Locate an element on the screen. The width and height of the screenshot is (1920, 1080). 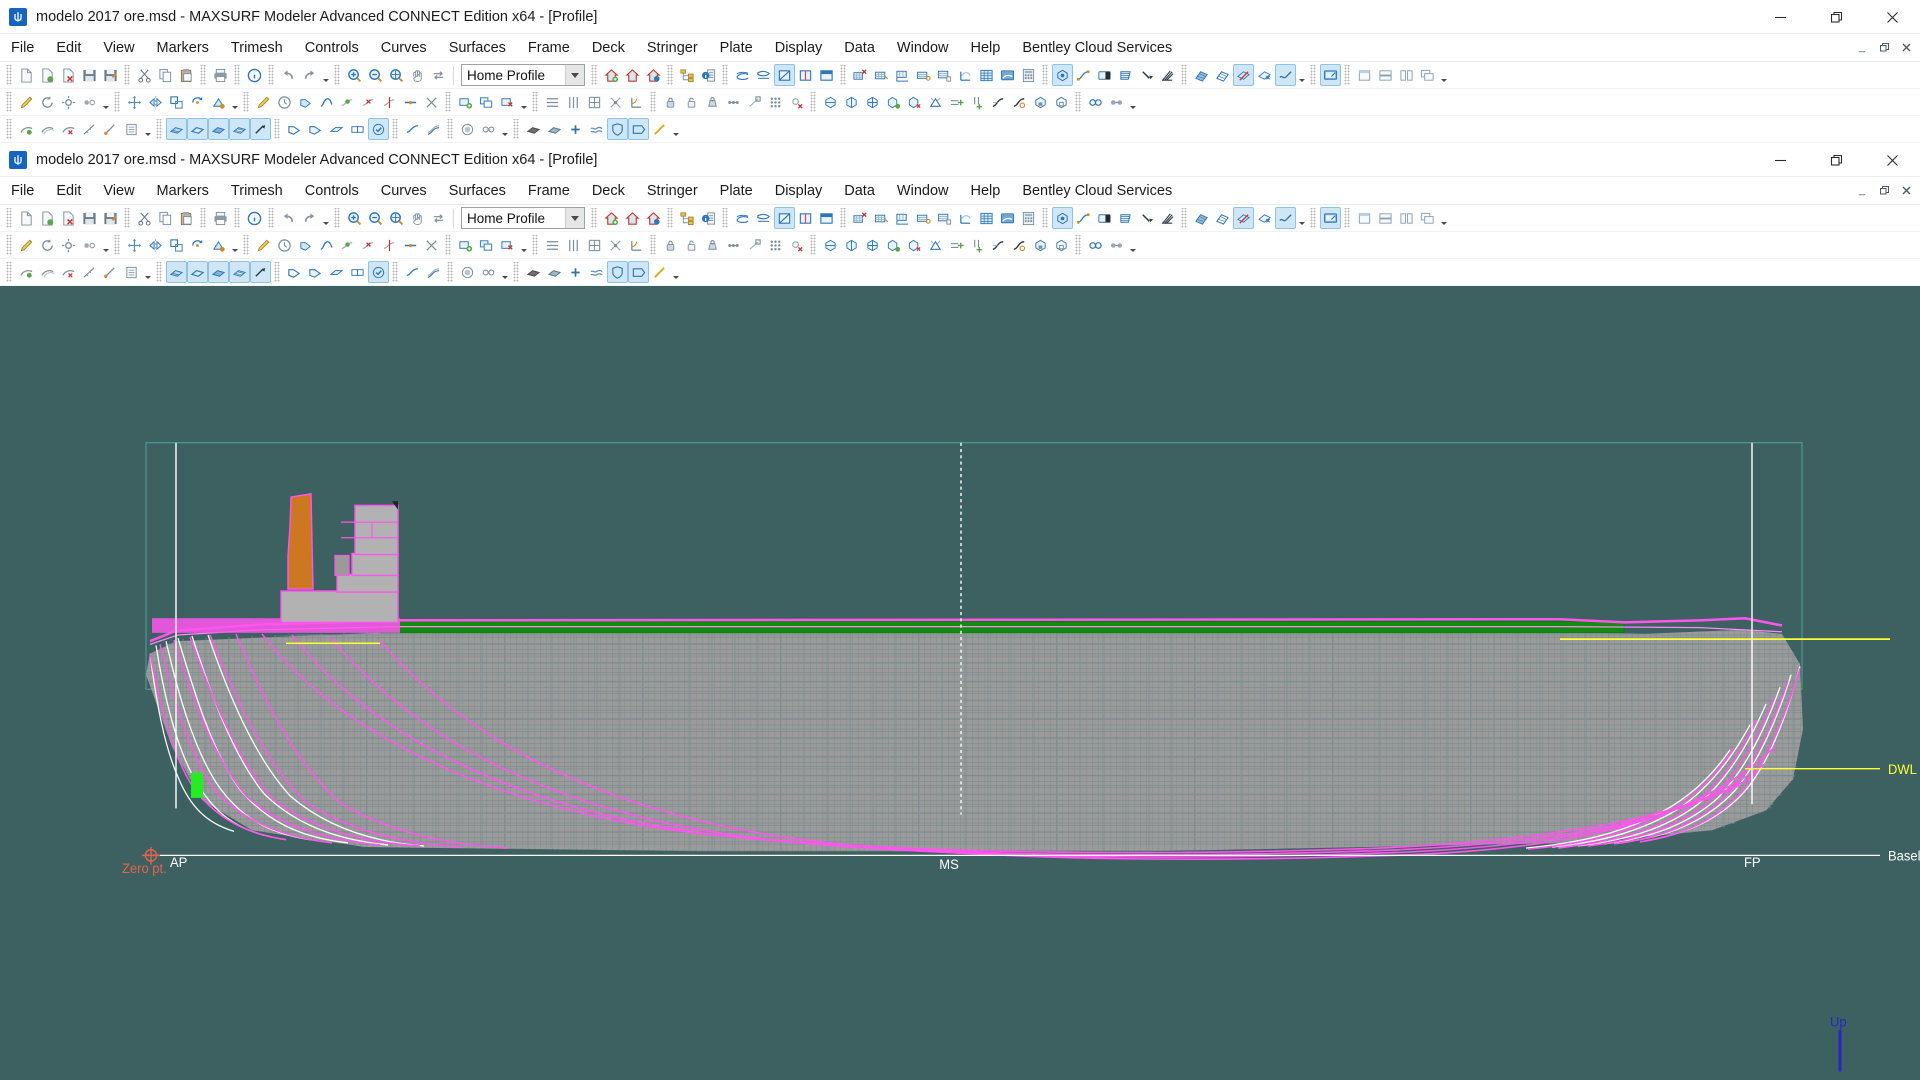
body-plan-view-button is located at coordinates (805, 75).